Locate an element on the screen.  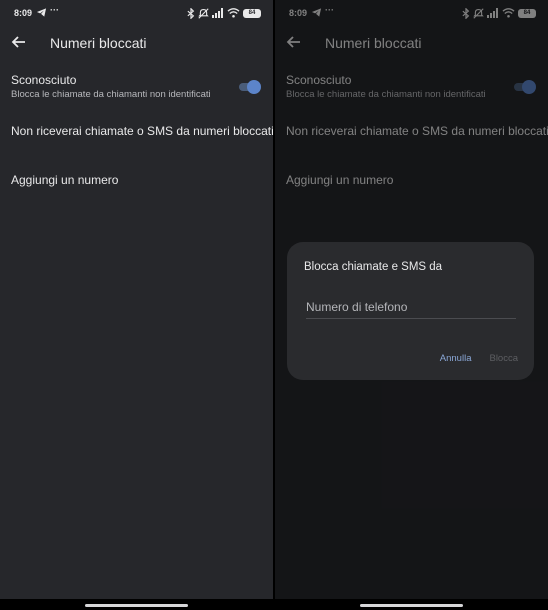
more-notifications-indicator: ··· is located at coordinates (54, 10).